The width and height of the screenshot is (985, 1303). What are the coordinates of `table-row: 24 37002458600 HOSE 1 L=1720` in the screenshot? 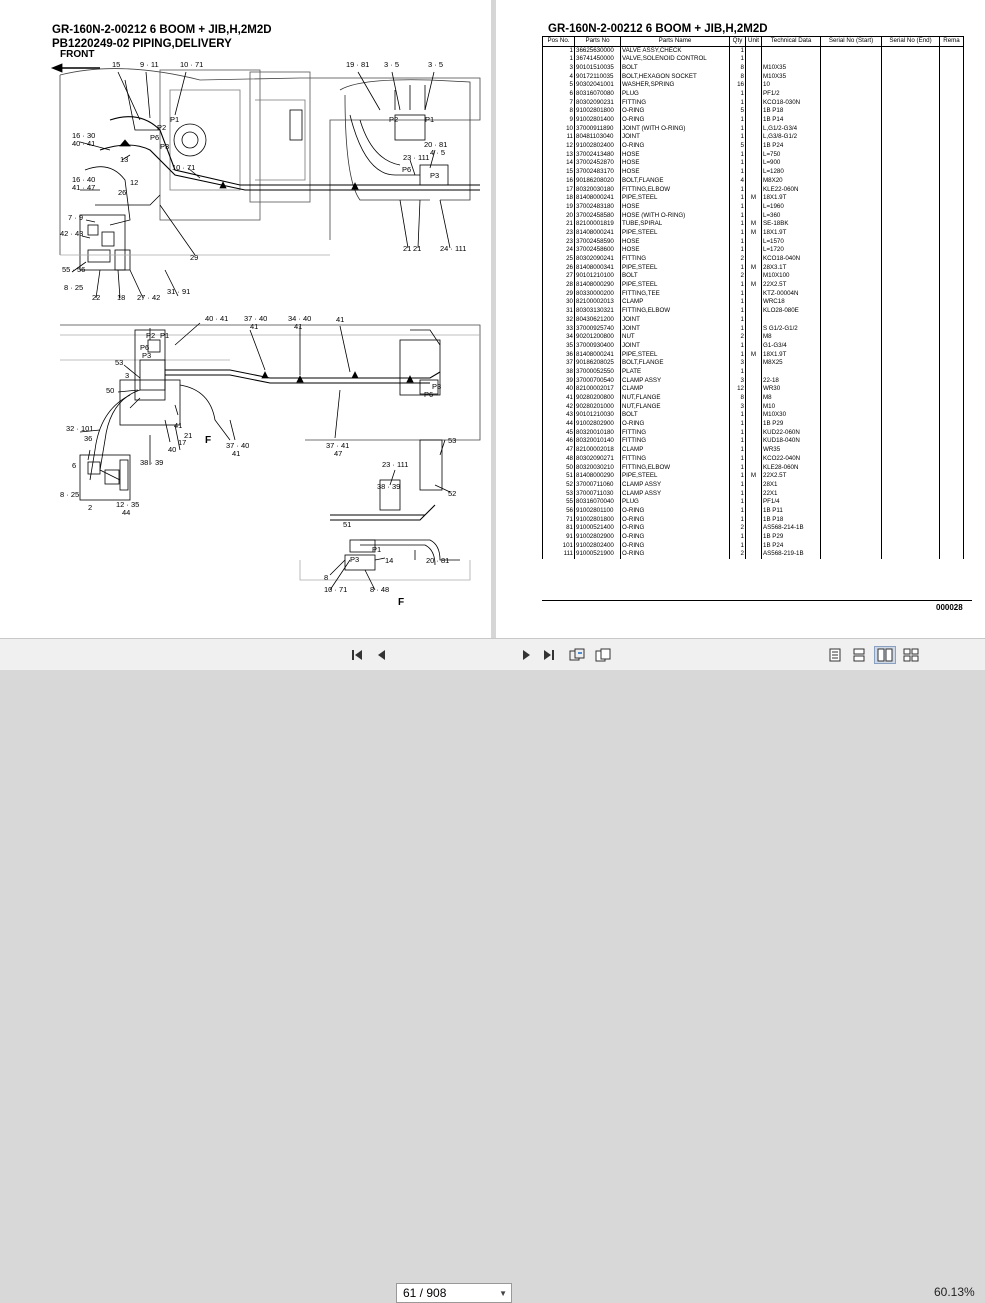 It's located at (753, 250).